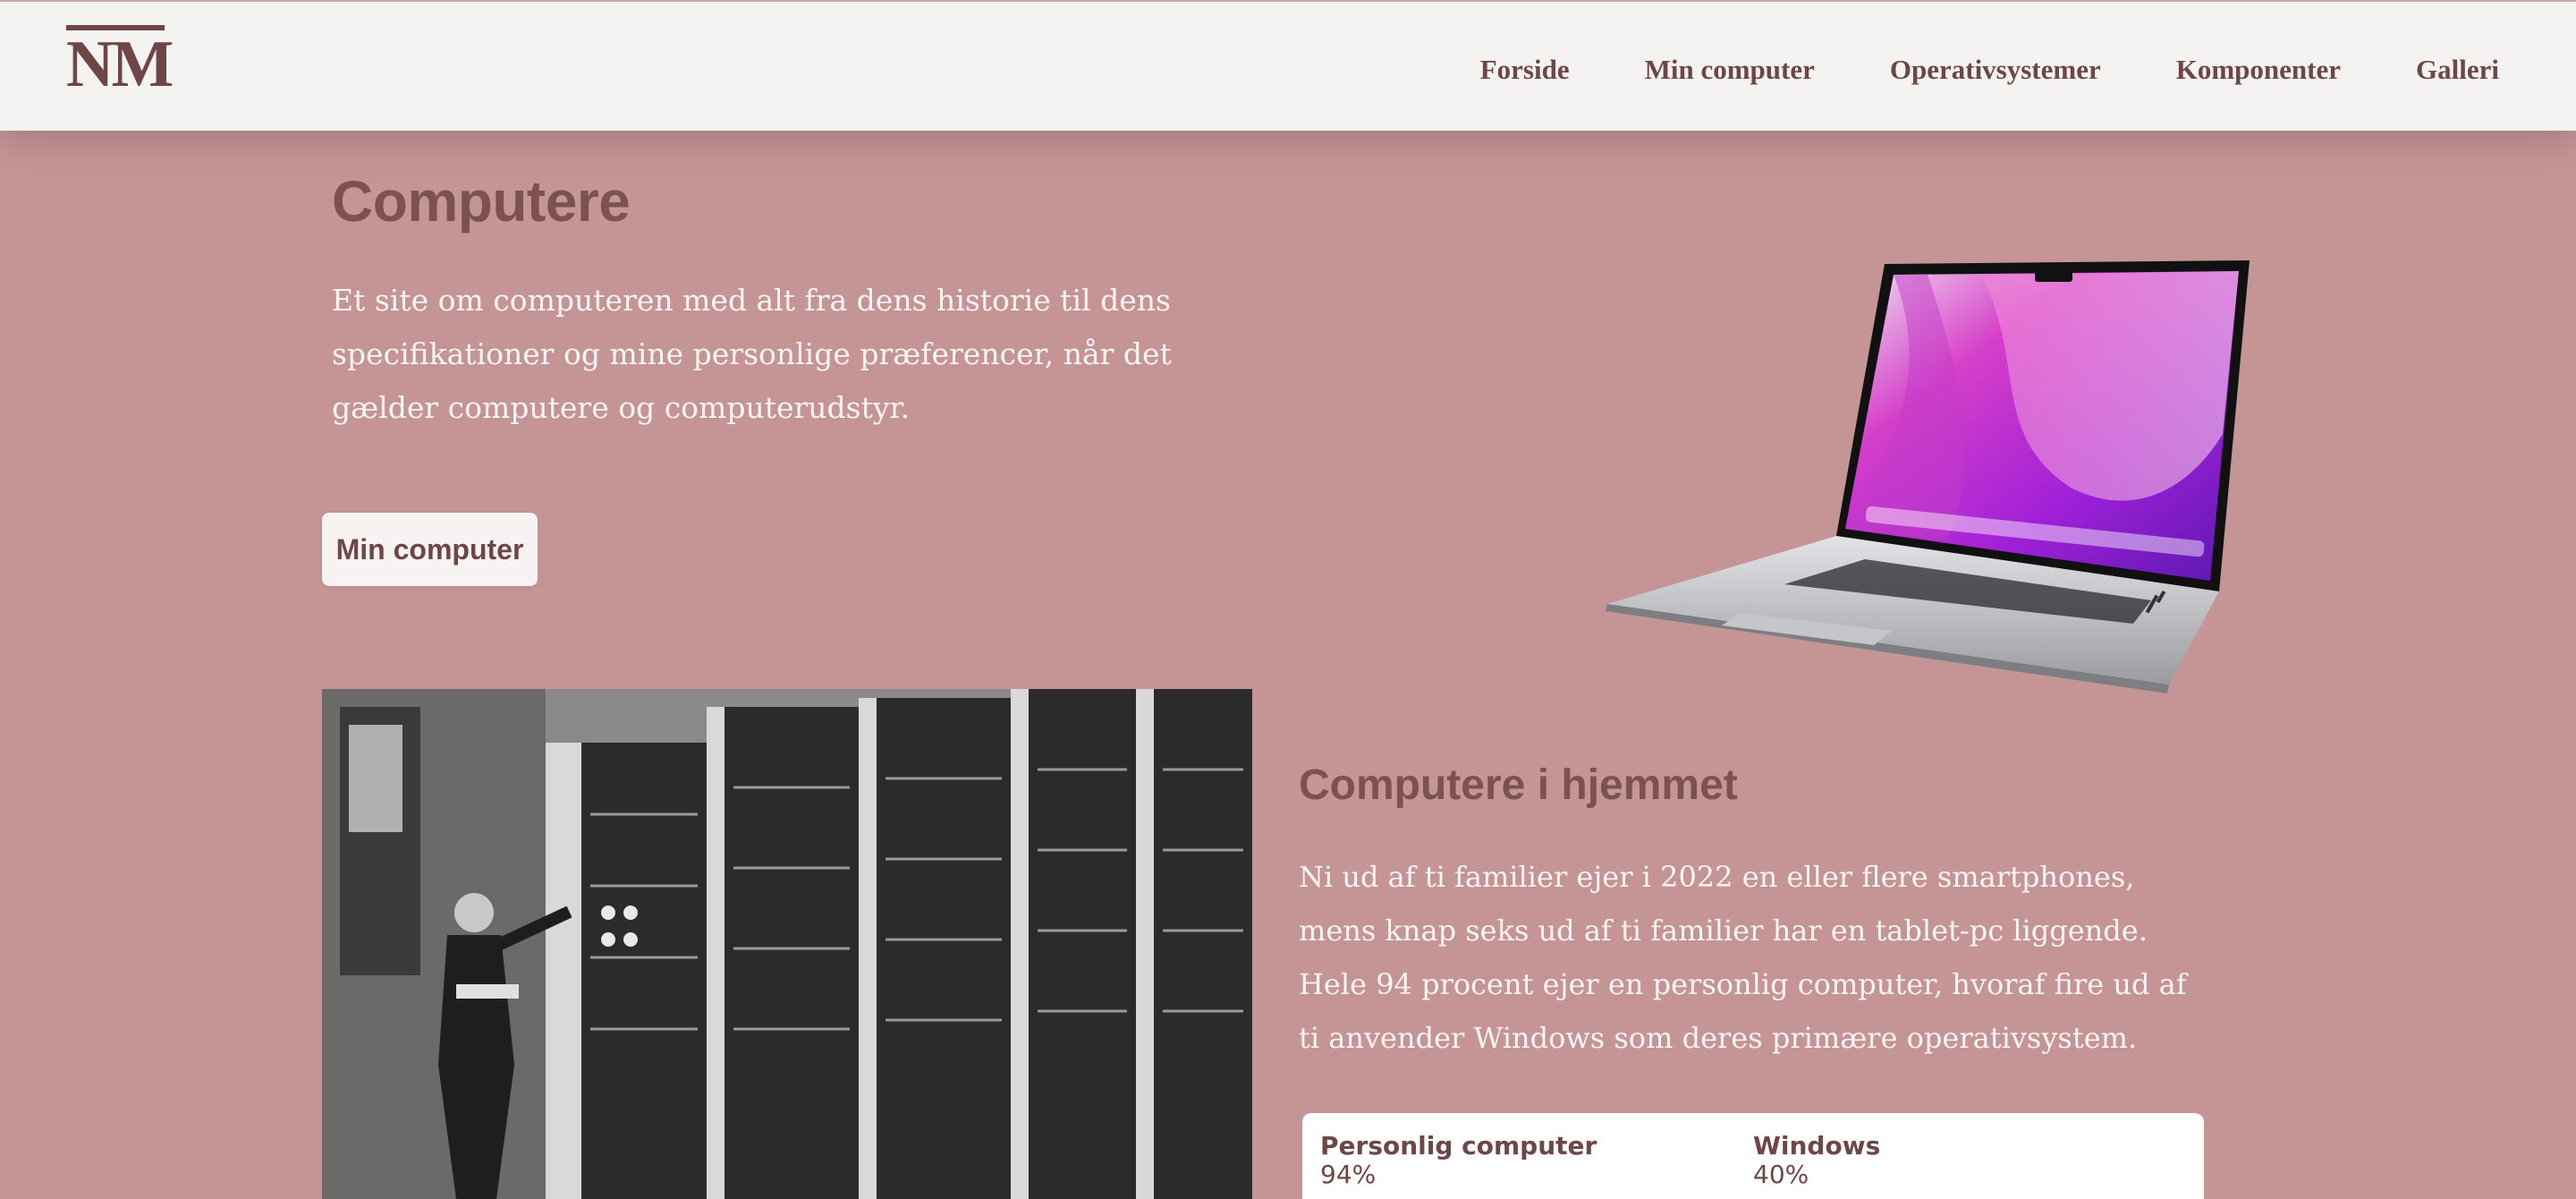 This screenshot has height=1199, width=2576. What do you see at coordinates (1458, 1146) in the screenshot?
I see `stat-label: Personlig computer` at bounding box center [1458, 1146].